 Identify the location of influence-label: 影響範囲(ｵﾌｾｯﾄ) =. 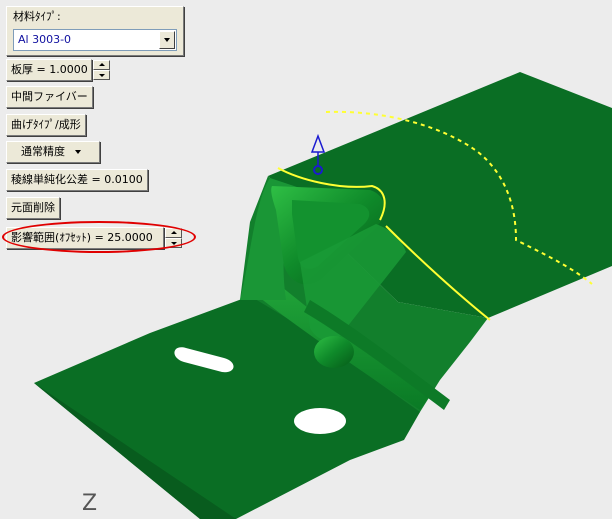
(57, 237).